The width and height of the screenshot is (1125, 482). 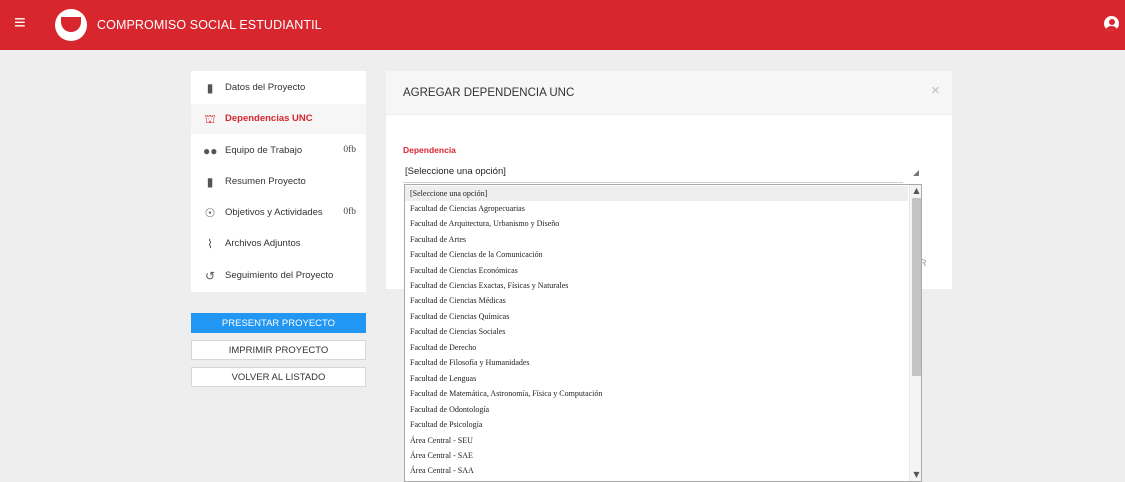 What do you see at coordinates (656, 316) in the screenshot?
I see `option-item: Facultad de Ciencias Químicas` at bounding box center [656, 316].